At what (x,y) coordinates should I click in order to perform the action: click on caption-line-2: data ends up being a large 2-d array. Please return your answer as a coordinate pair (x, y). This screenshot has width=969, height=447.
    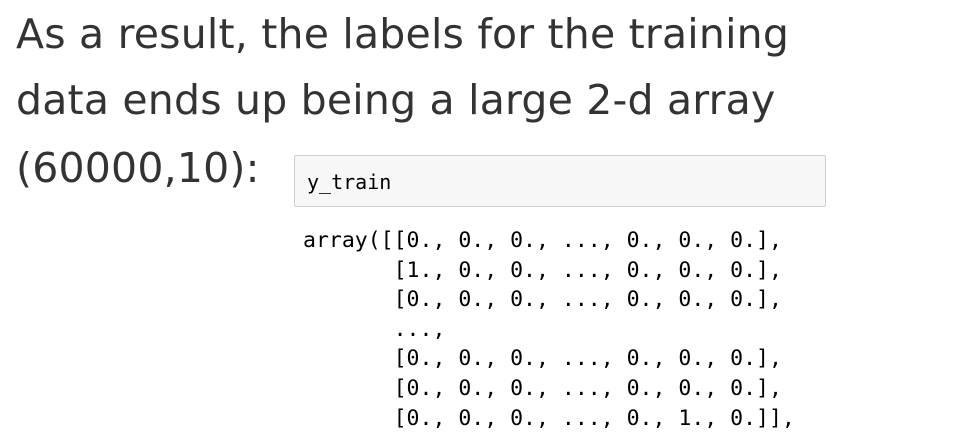
    Looking at the image, I should click on (396, 100).